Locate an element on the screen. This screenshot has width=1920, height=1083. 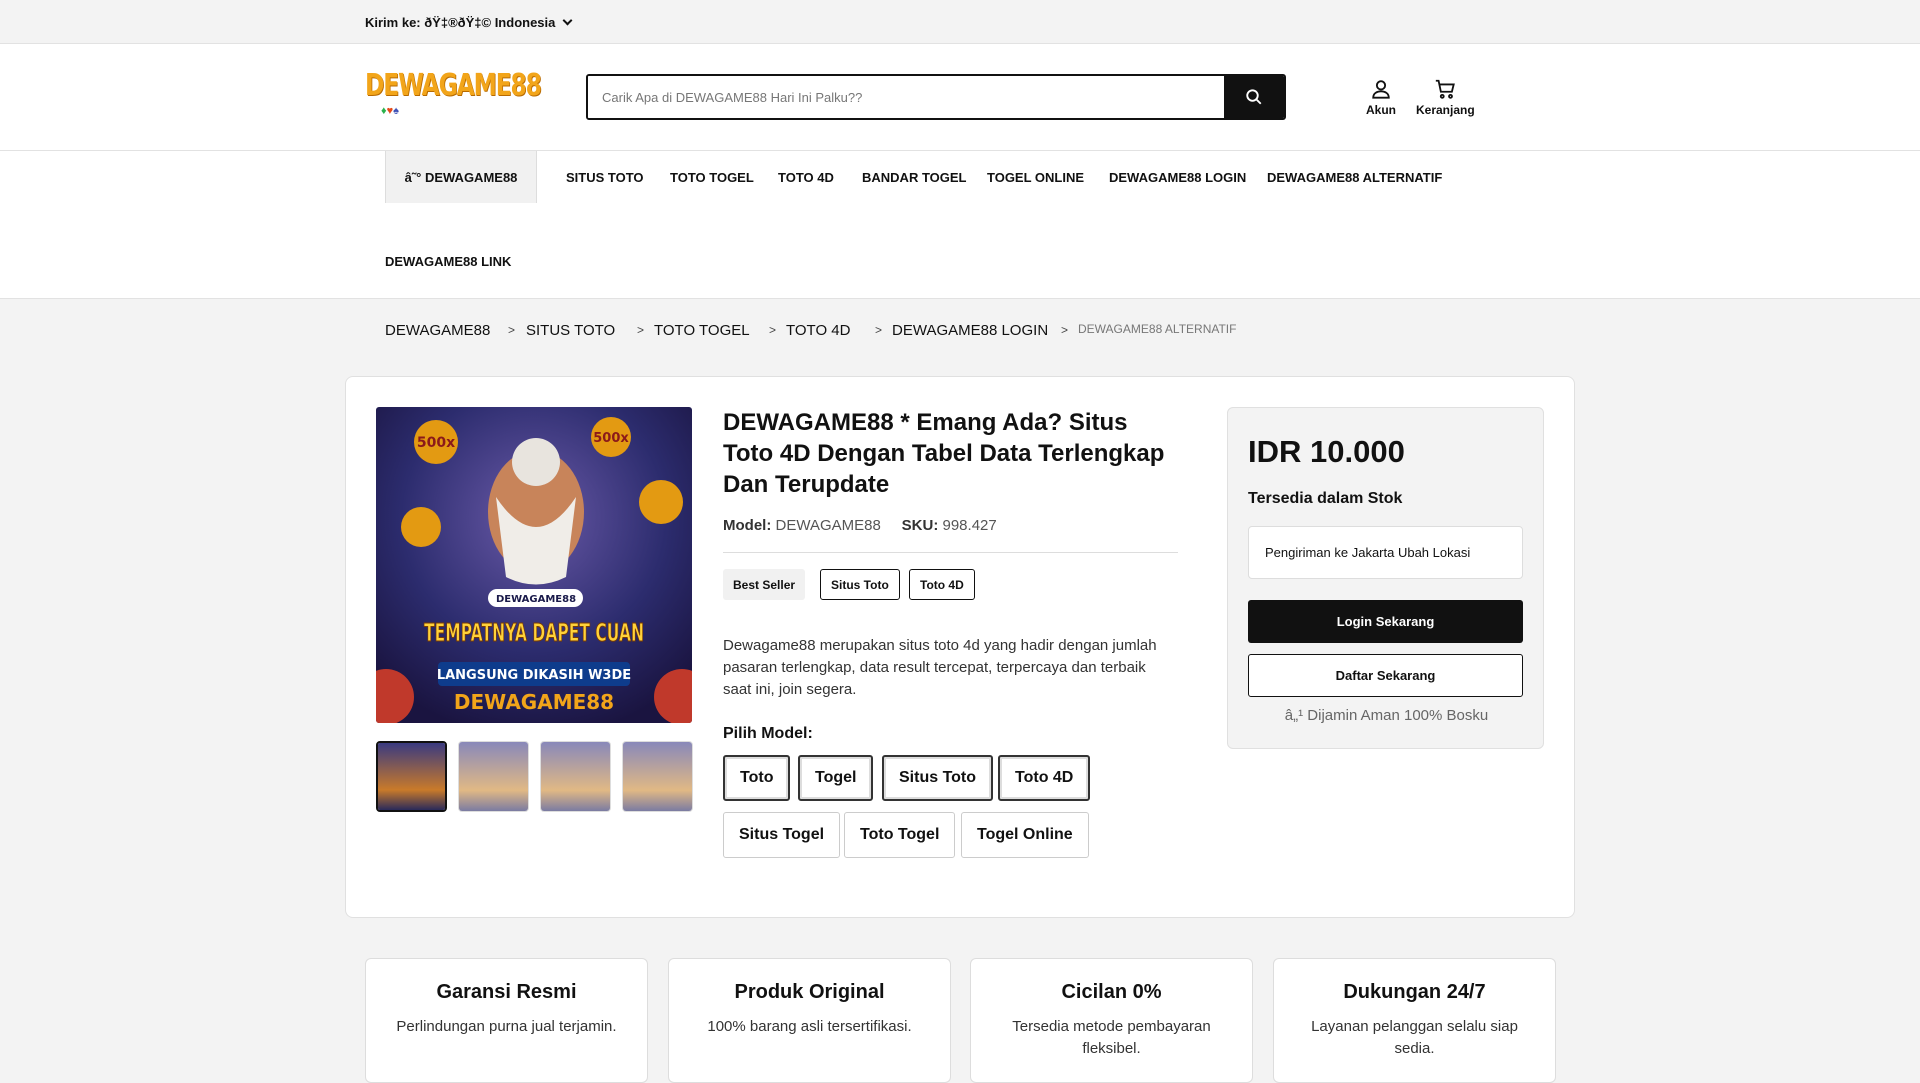
search-icon is located at coordinates (1254, 97).